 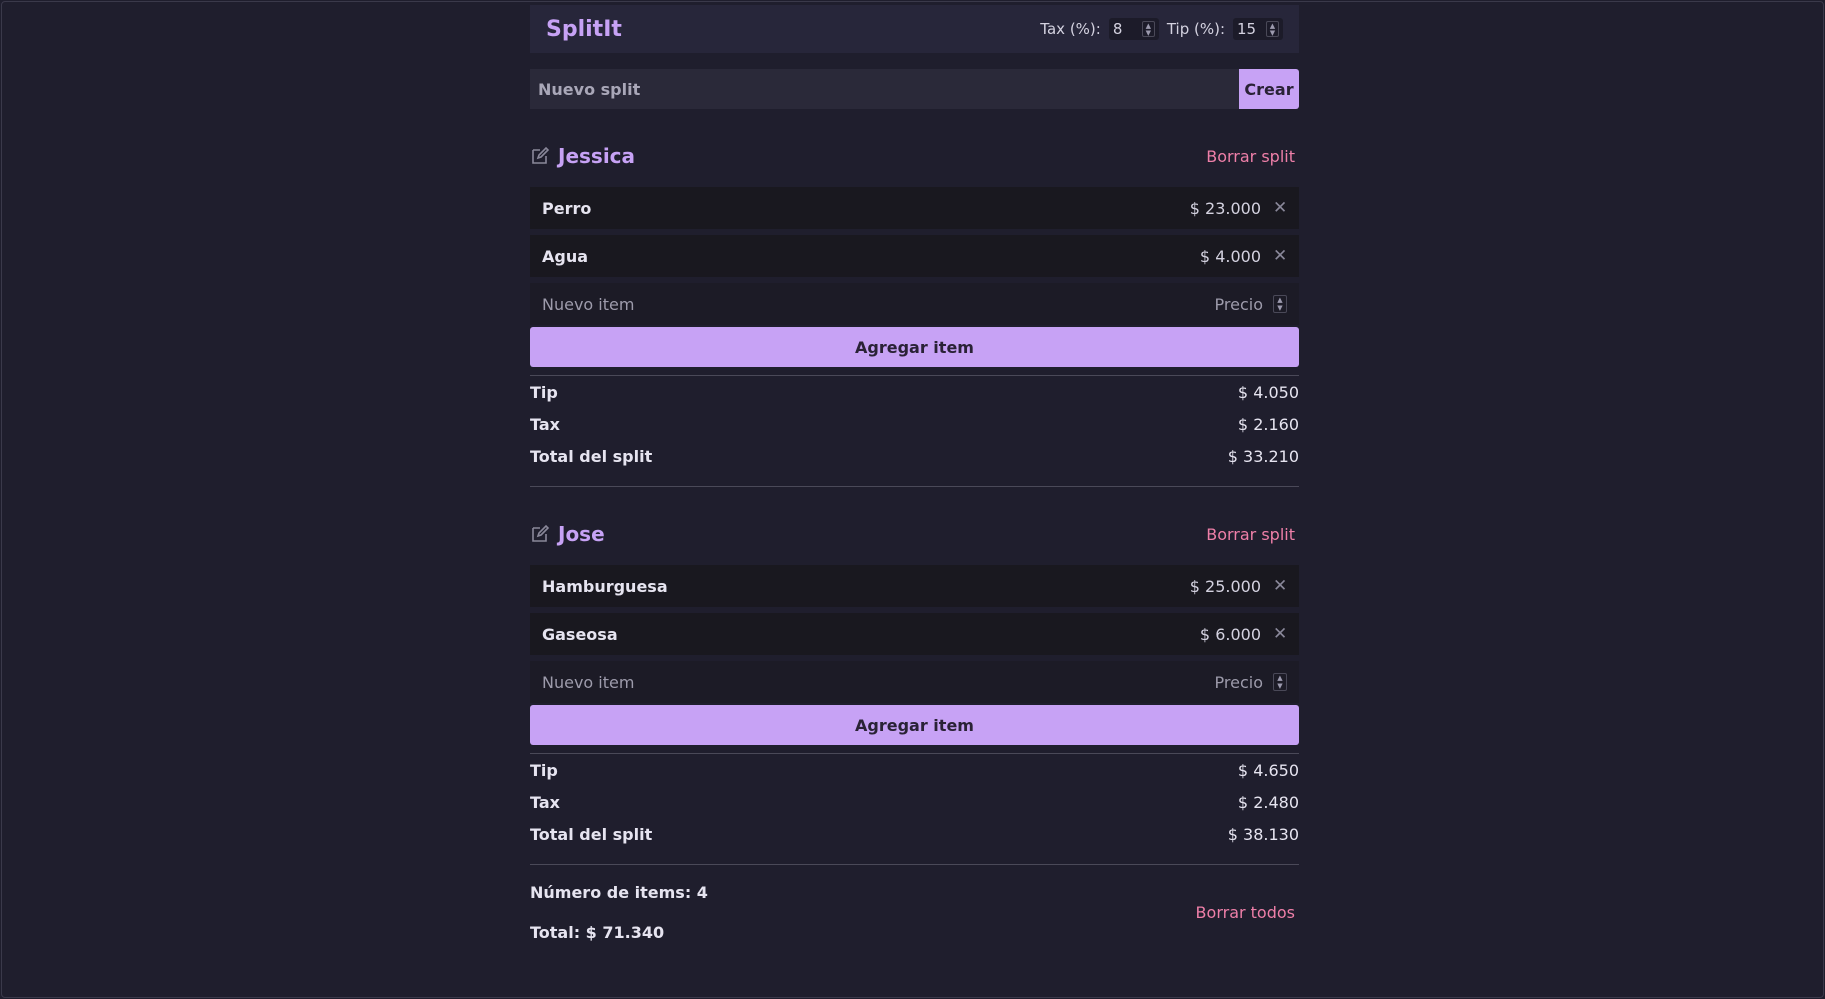 What do you see at coordinates (914, 456) in the screenshot?
I see `split-total-row: Total del split $ 33.210` at bounding box center [914, 456].